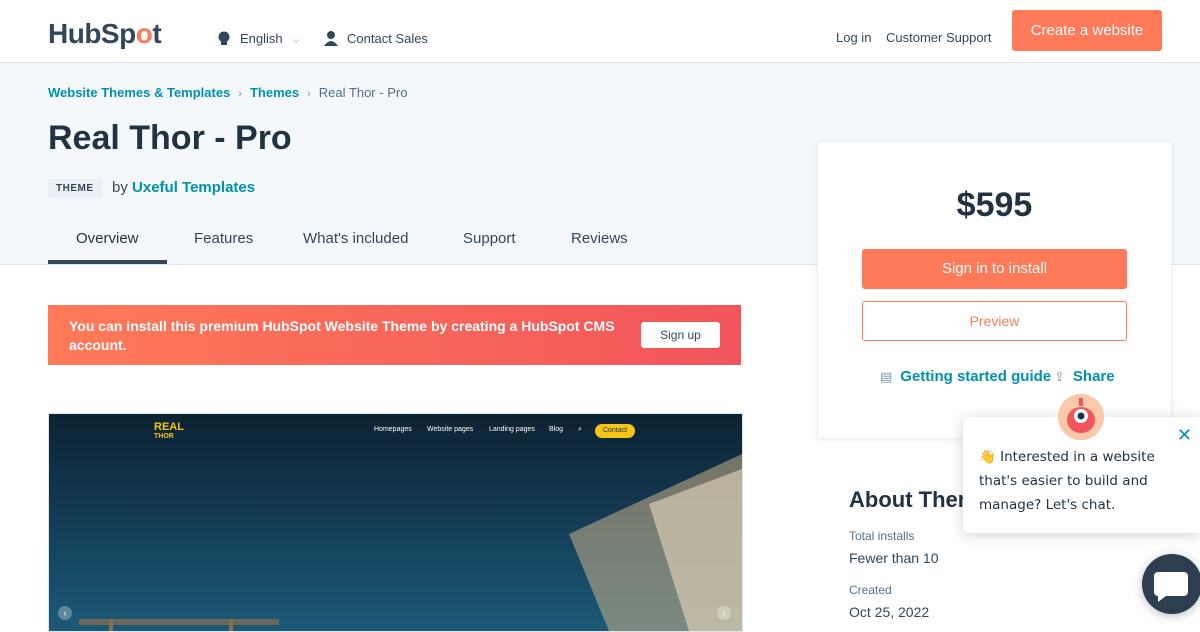 The image size is (1200, 632). Describe the element at coordinates (169, 427) in the screenshot. I see `preview-logo-top: REAL` at that location.